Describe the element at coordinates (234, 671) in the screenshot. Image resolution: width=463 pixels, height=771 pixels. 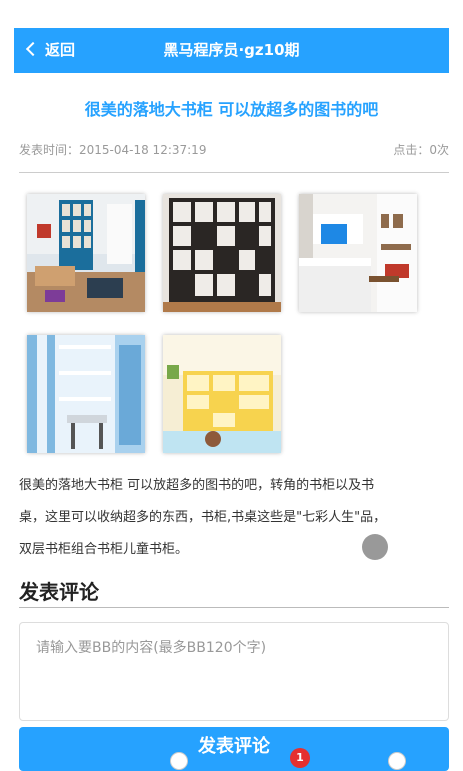
I see `comment-input` at that location.